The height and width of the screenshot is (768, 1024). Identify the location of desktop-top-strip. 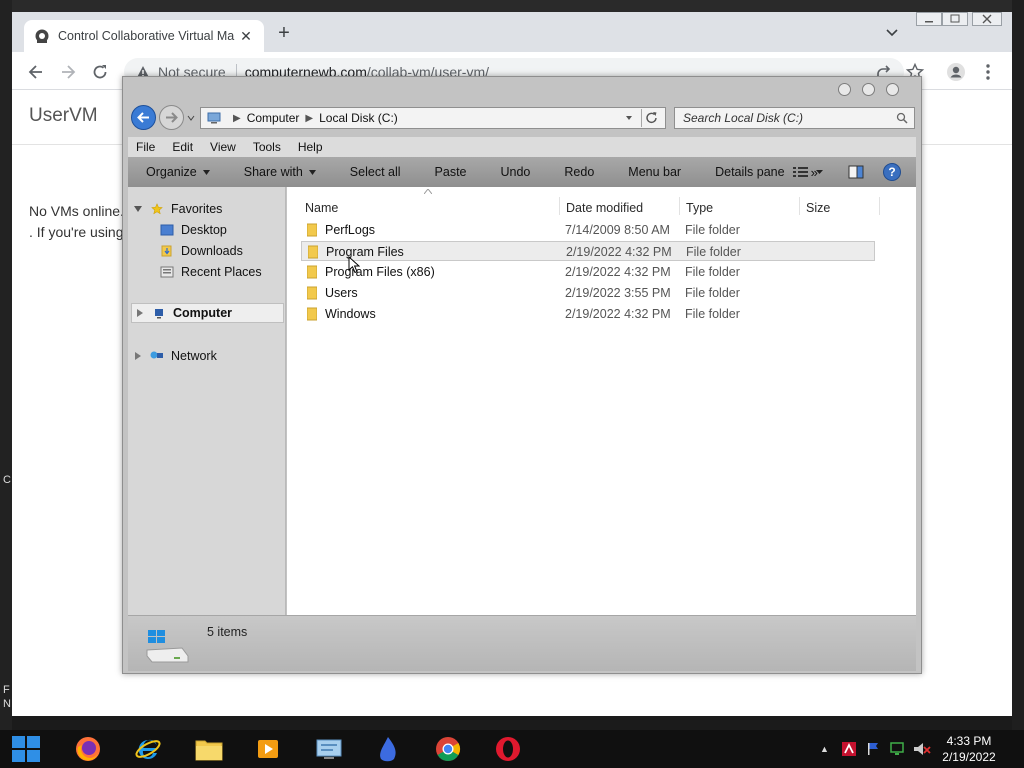
(512, 6).